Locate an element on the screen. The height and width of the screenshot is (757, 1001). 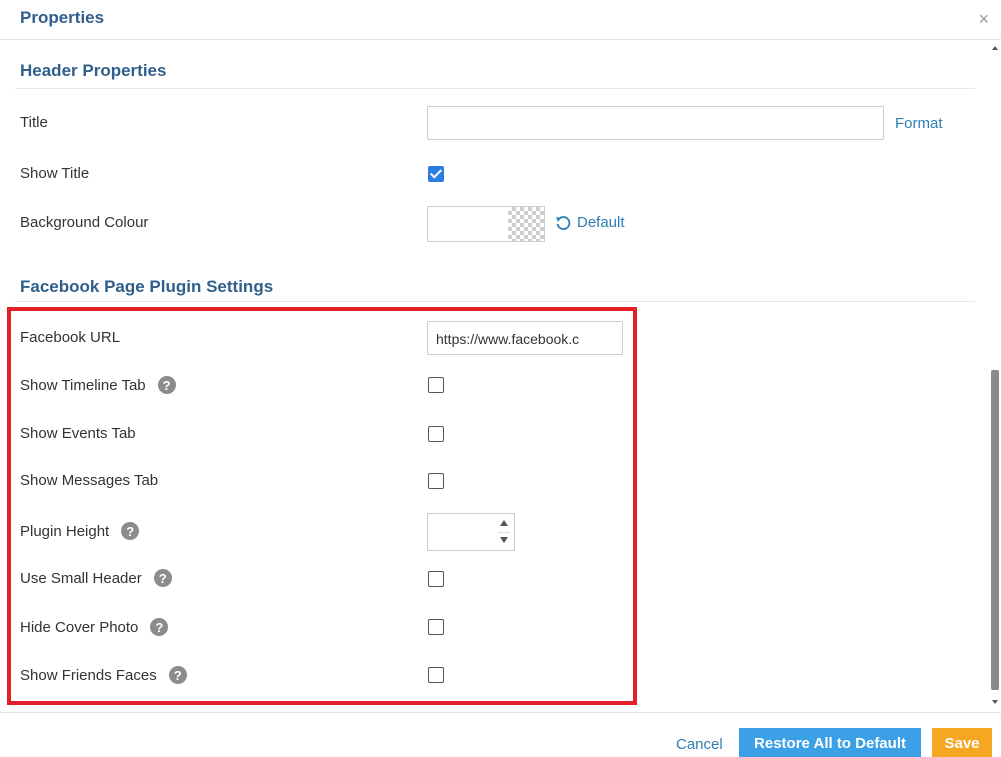
title-label: Title is located at coordinates (34, 122).